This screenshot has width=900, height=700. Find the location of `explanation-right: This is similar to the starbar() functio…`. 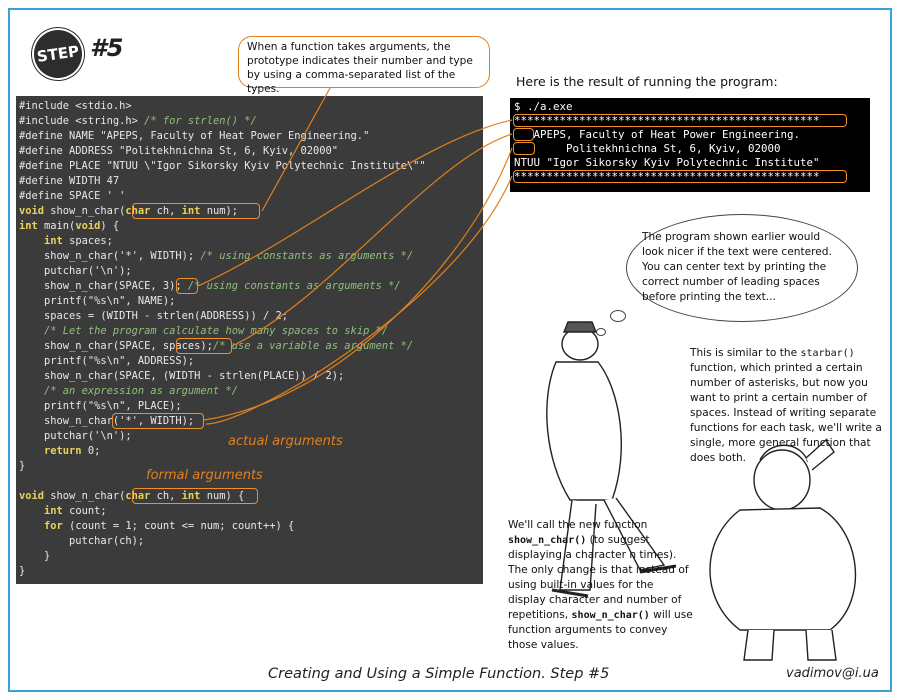

explanation-right: This is similar to the starbar() functio… is located at coordinates (792, 406).